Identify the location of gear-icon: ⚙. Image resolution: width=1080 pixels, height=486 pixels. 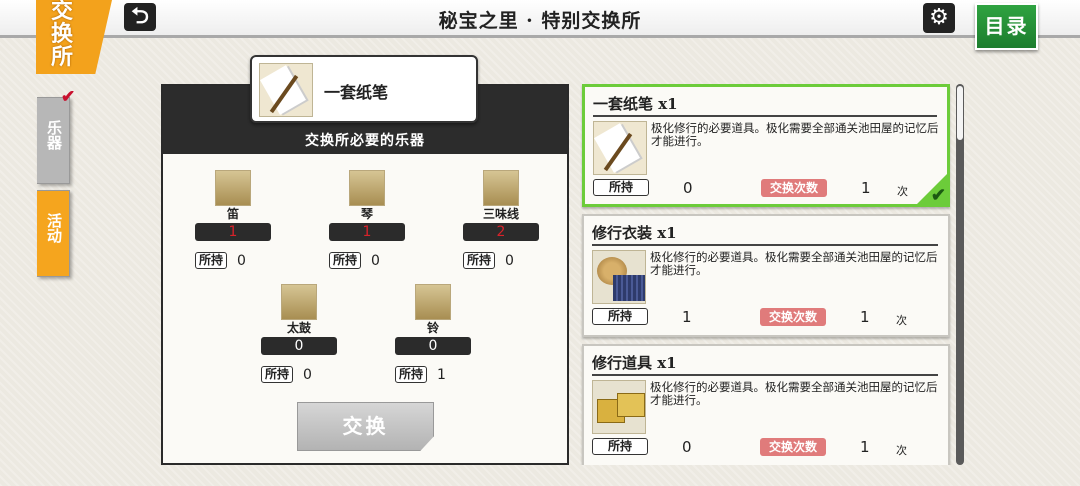
(939, 17).